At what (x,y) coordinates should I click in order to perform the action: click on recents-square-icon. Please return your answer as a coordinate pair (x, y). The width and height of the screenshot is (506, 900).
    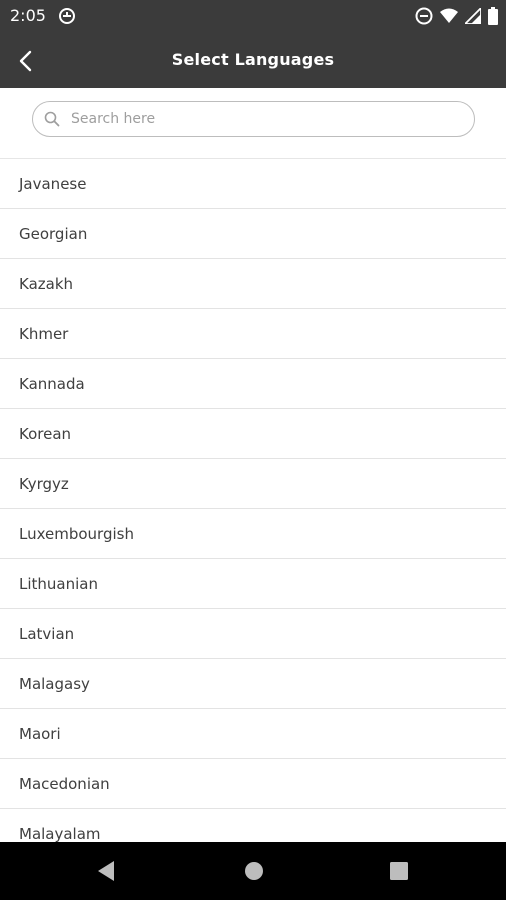
    Looking at the image, I should click on (399, 871).